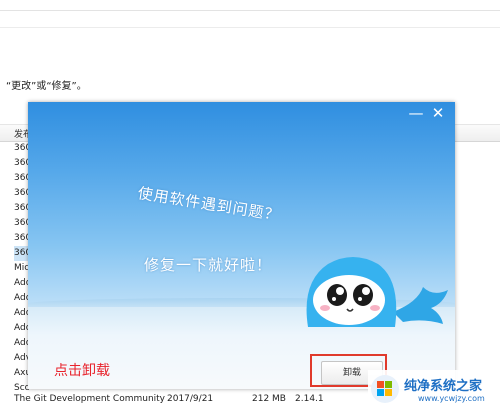 This screenshot has width=500, height=408. Describe the element at coordinates (416, 113) in the screenshot. I see `minimize-icon: —` at that location.